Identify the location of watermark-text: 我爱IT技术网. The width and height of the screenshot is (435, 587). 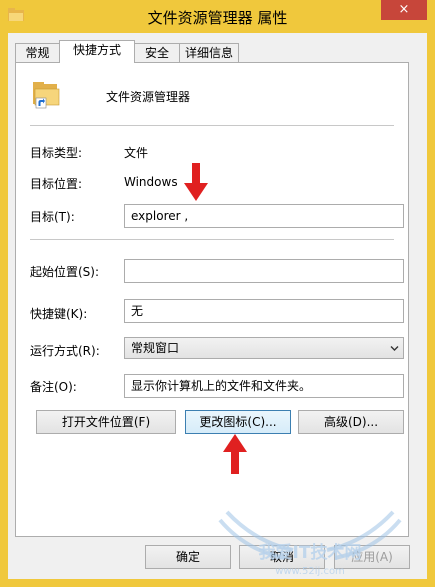
(310, 552).